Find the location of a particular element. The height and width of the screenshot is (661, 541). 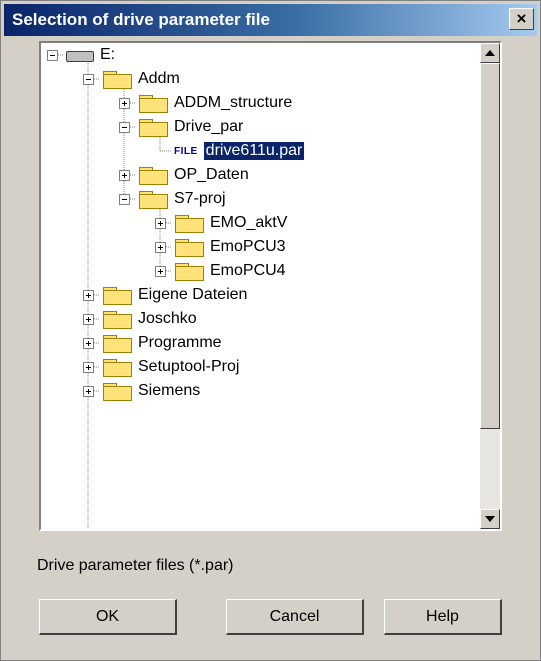

scroll-down-button is located at coordinates (490, 519).